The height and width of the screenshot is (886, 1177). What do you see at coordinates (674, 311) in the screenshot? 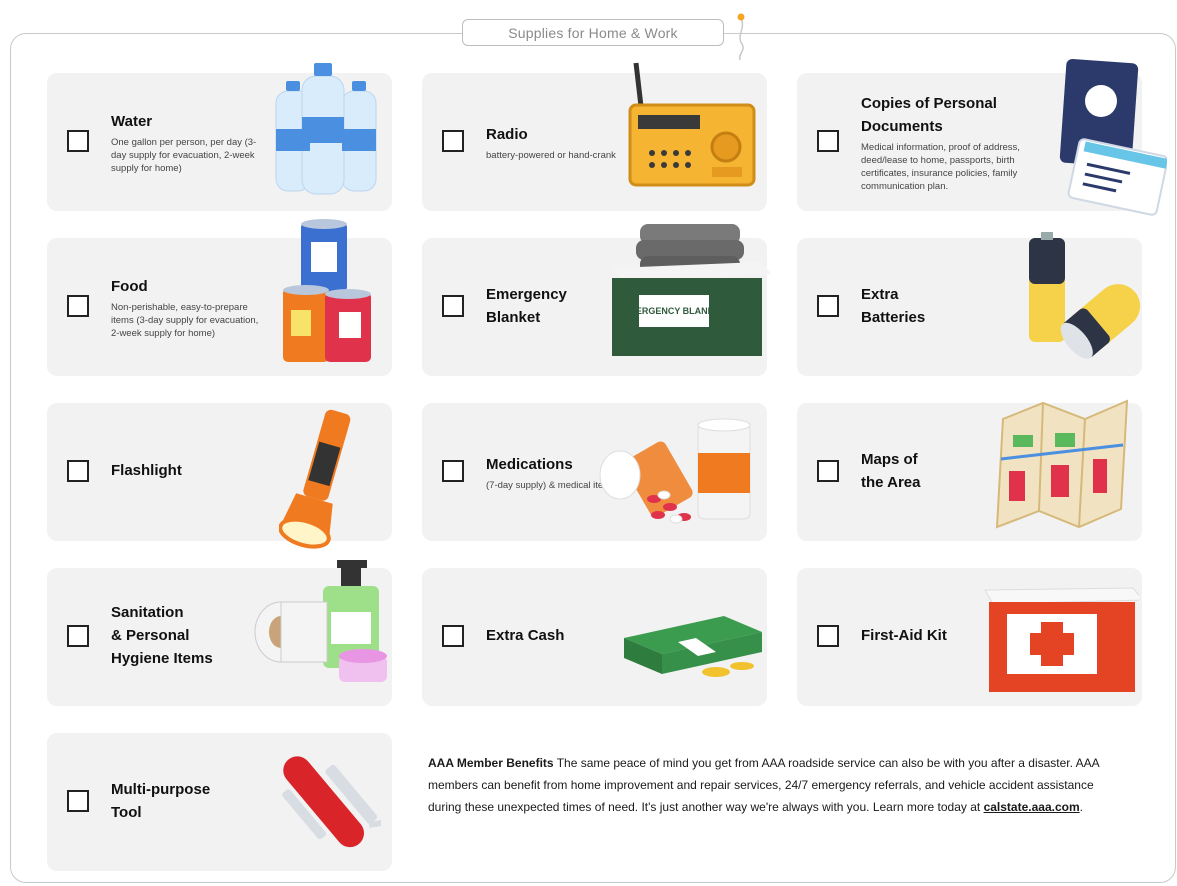
I see `box-label: EMERGENCY BLANKET` at bounding box center [674, 311].